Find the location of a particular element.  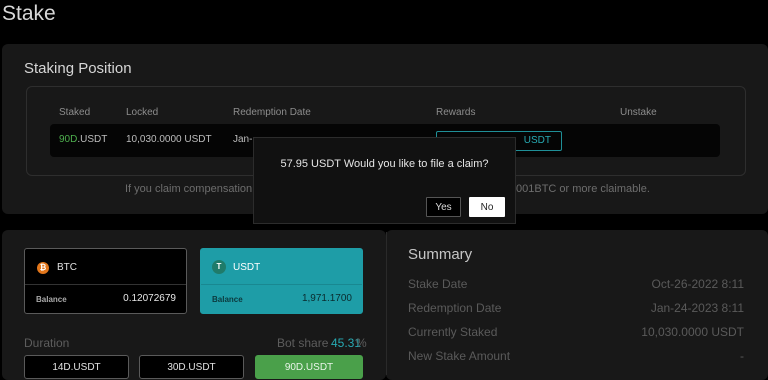

bot-share-unit: % is located at coordinates (361, 343).